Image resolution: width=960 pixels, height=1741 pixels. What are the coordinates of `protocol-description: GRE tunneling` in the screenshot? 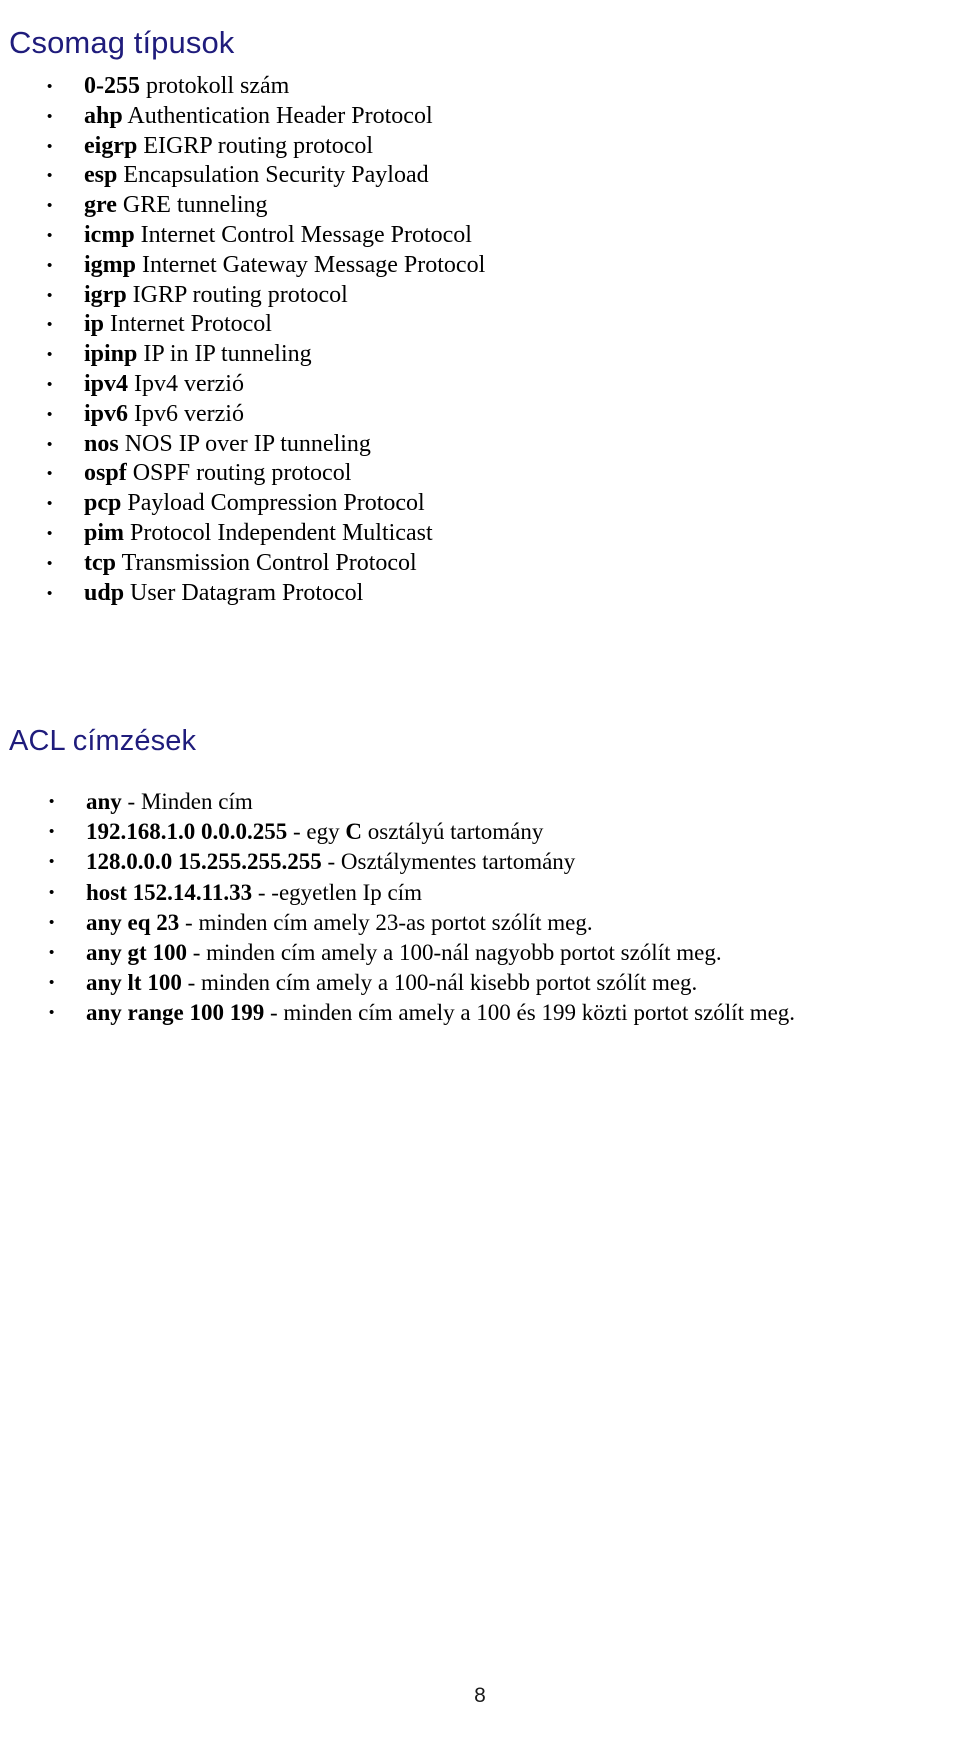 It's located at (192, 205).